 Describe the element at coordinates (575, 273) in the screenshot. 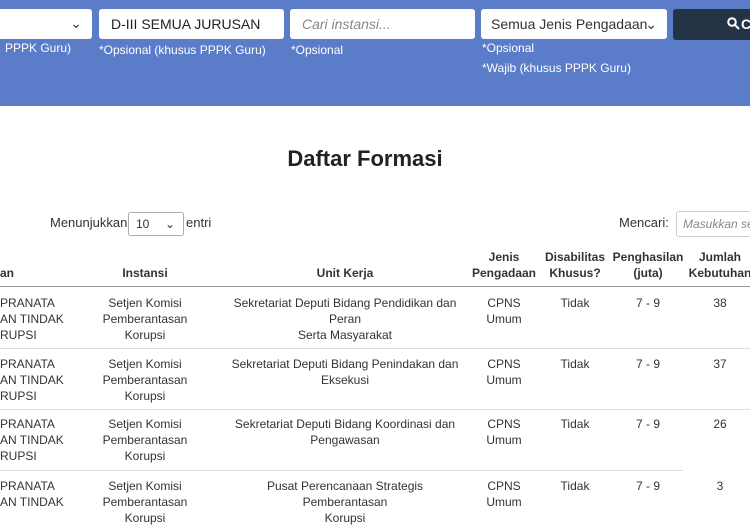

I see `column-header-dis-line2: Khusus?` at that location.